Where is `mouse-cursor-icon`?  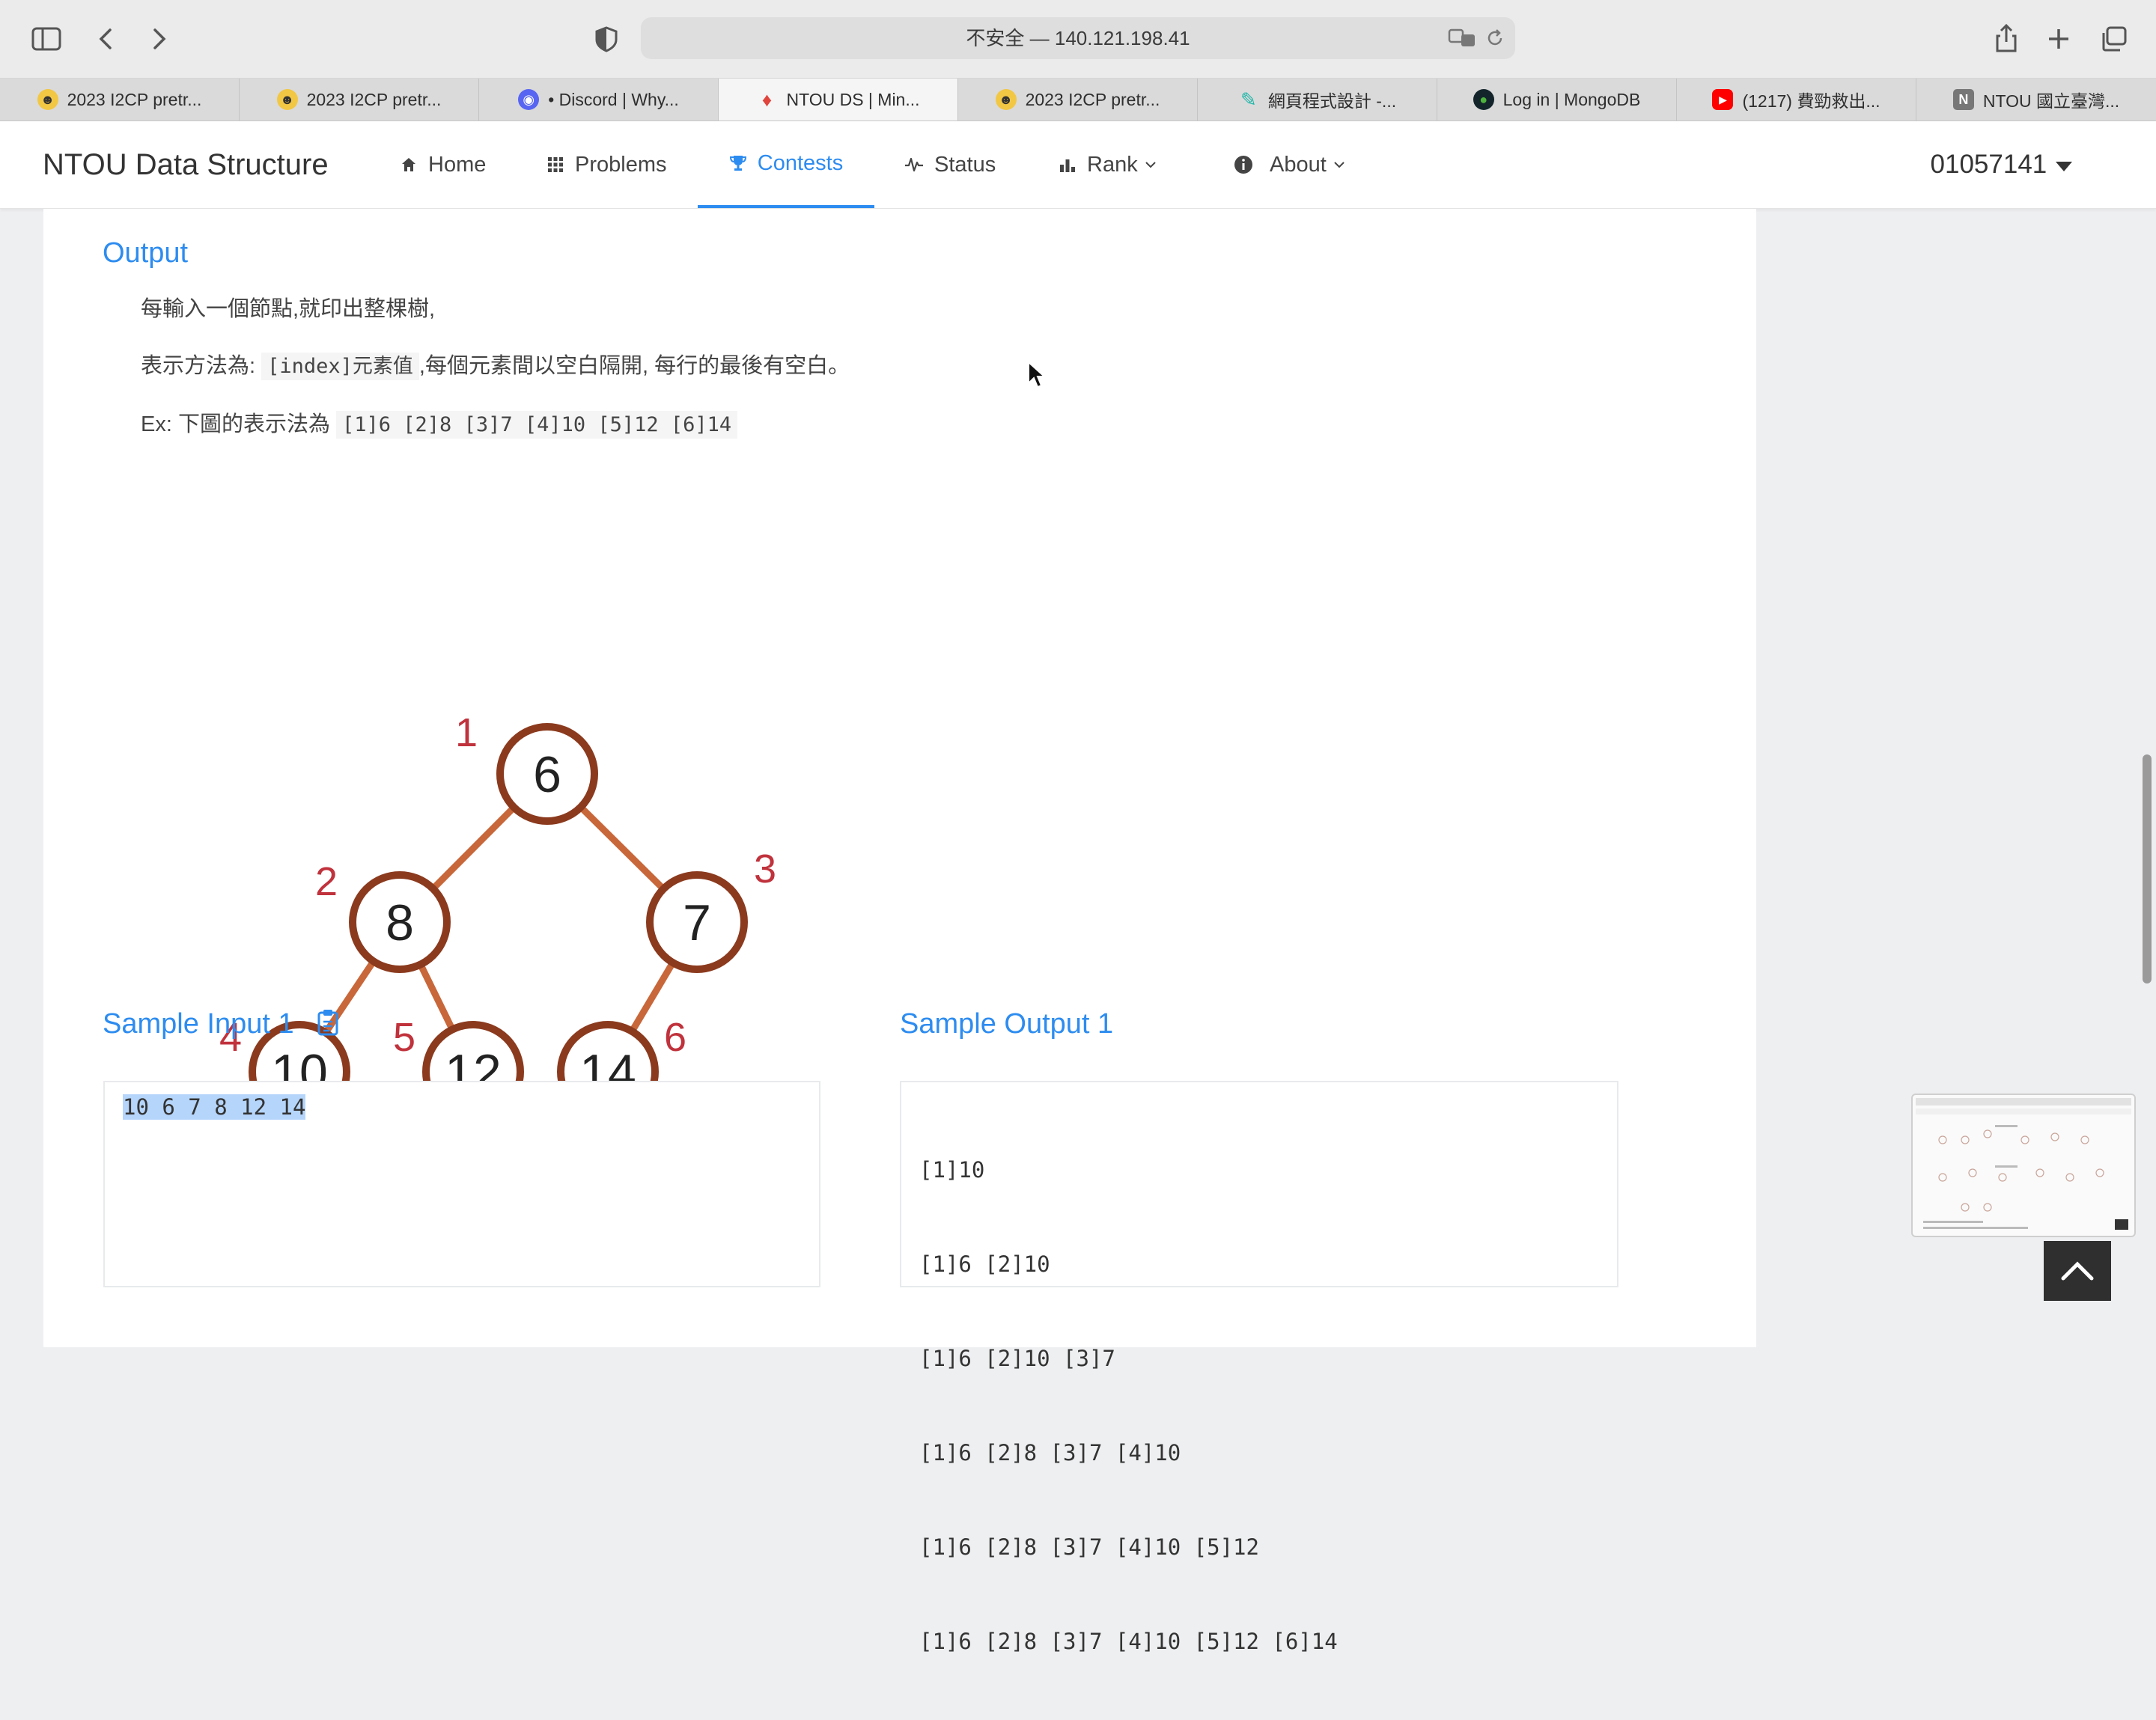
mouse-cursor-icon is located at coordinates (1037, 374).